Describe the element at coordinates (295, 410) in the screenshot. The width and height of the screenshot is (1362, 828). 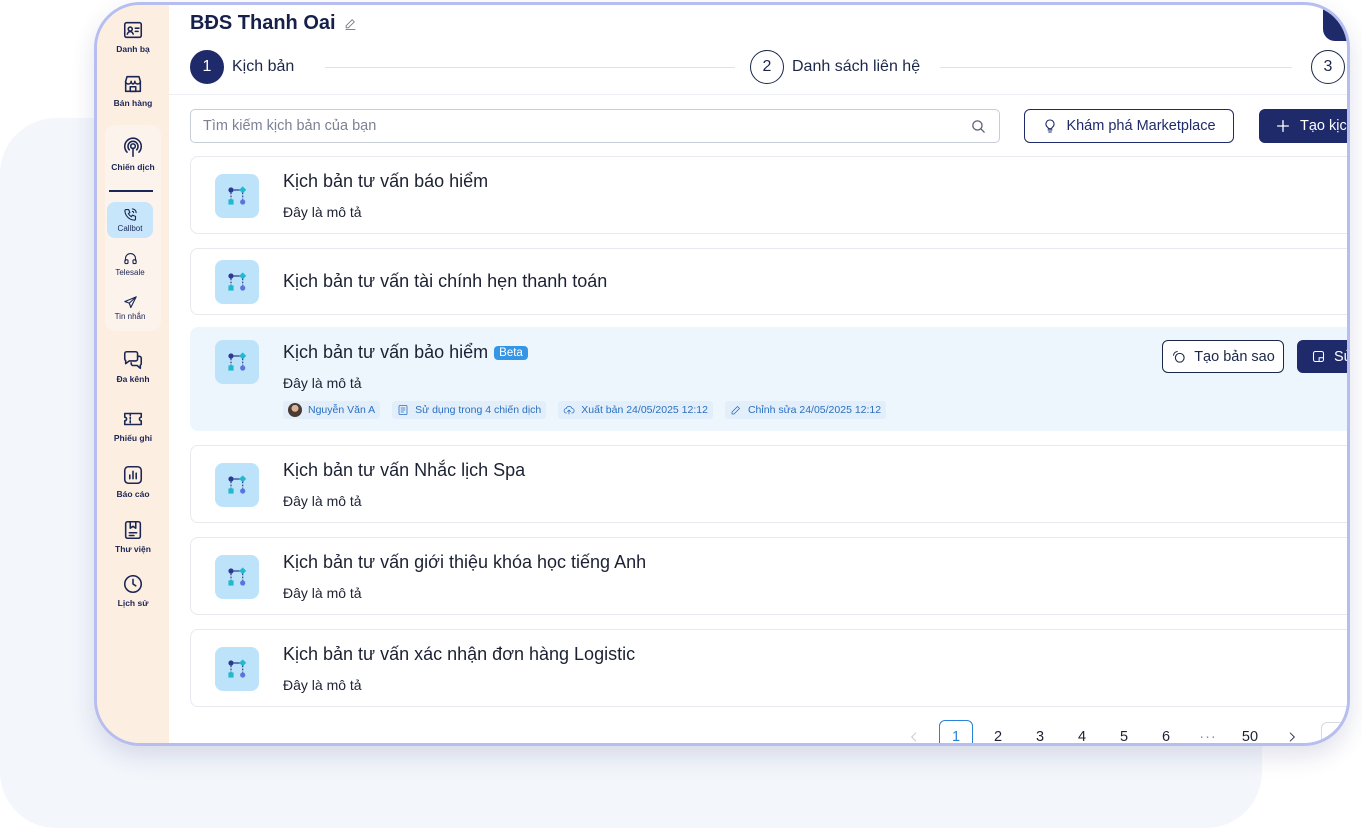
I see `avatar` at that location.